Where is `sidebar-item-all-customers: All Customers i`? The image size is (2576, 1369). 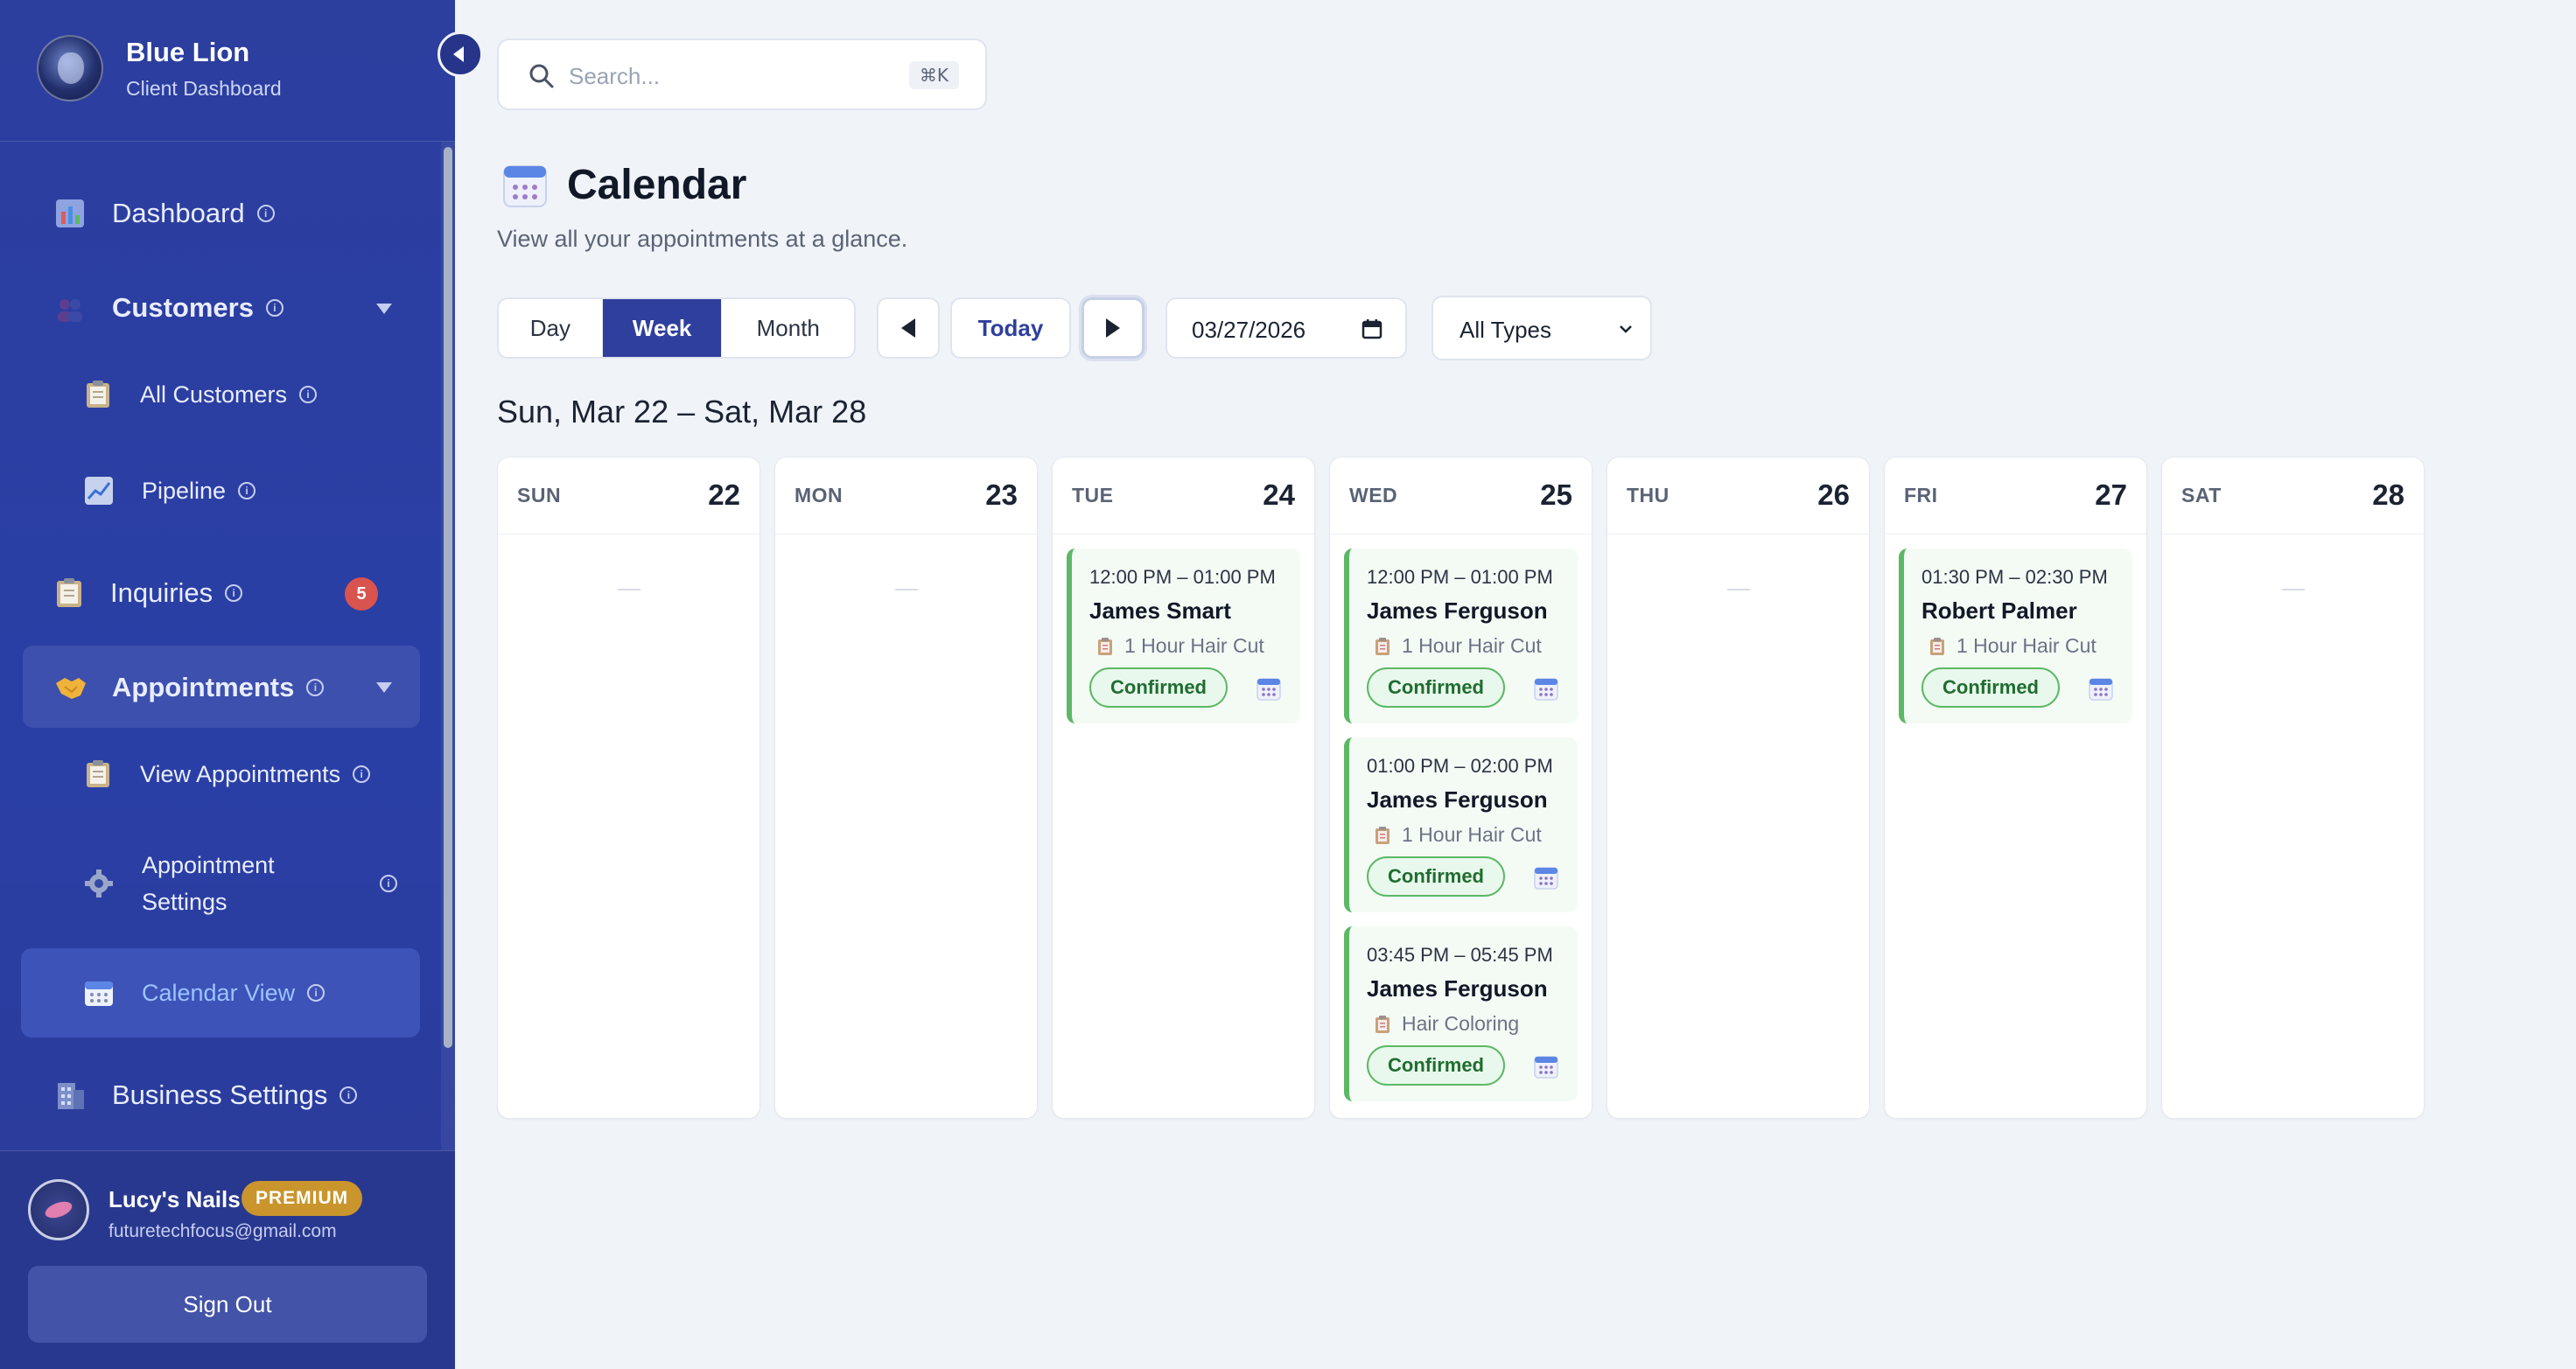
sidebar-item-all-customers: All Customers i is located at coordinates (201, 394).